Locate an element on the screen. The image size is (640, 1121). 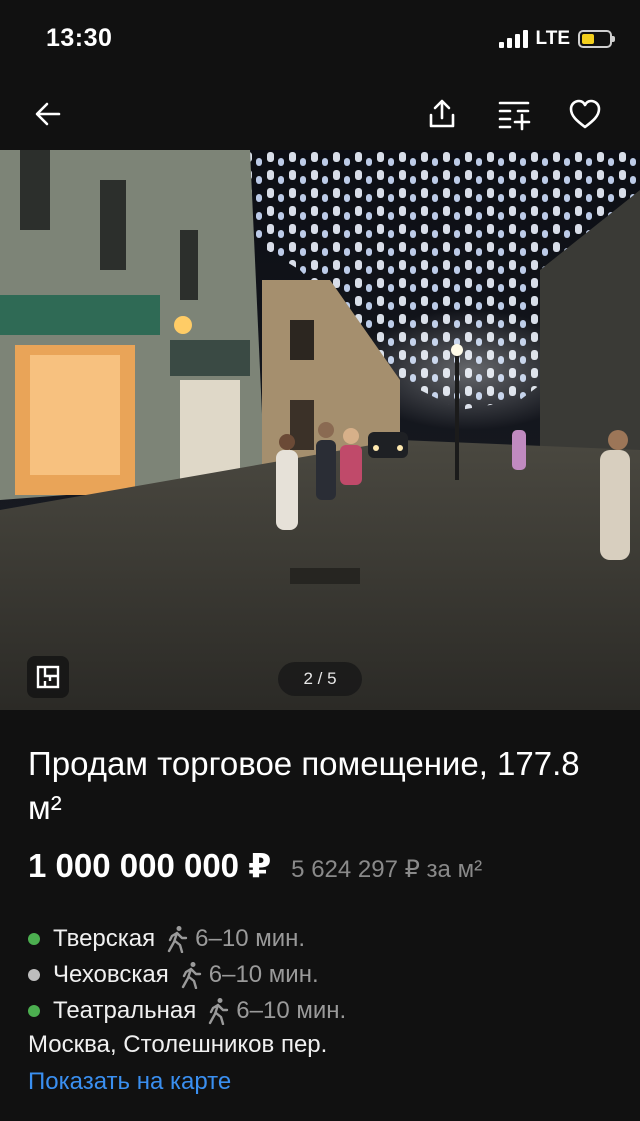
price-row: 1 000 000 000 ₽ 5 624 297 ₽ за м² is located at coordinates (255, 865).